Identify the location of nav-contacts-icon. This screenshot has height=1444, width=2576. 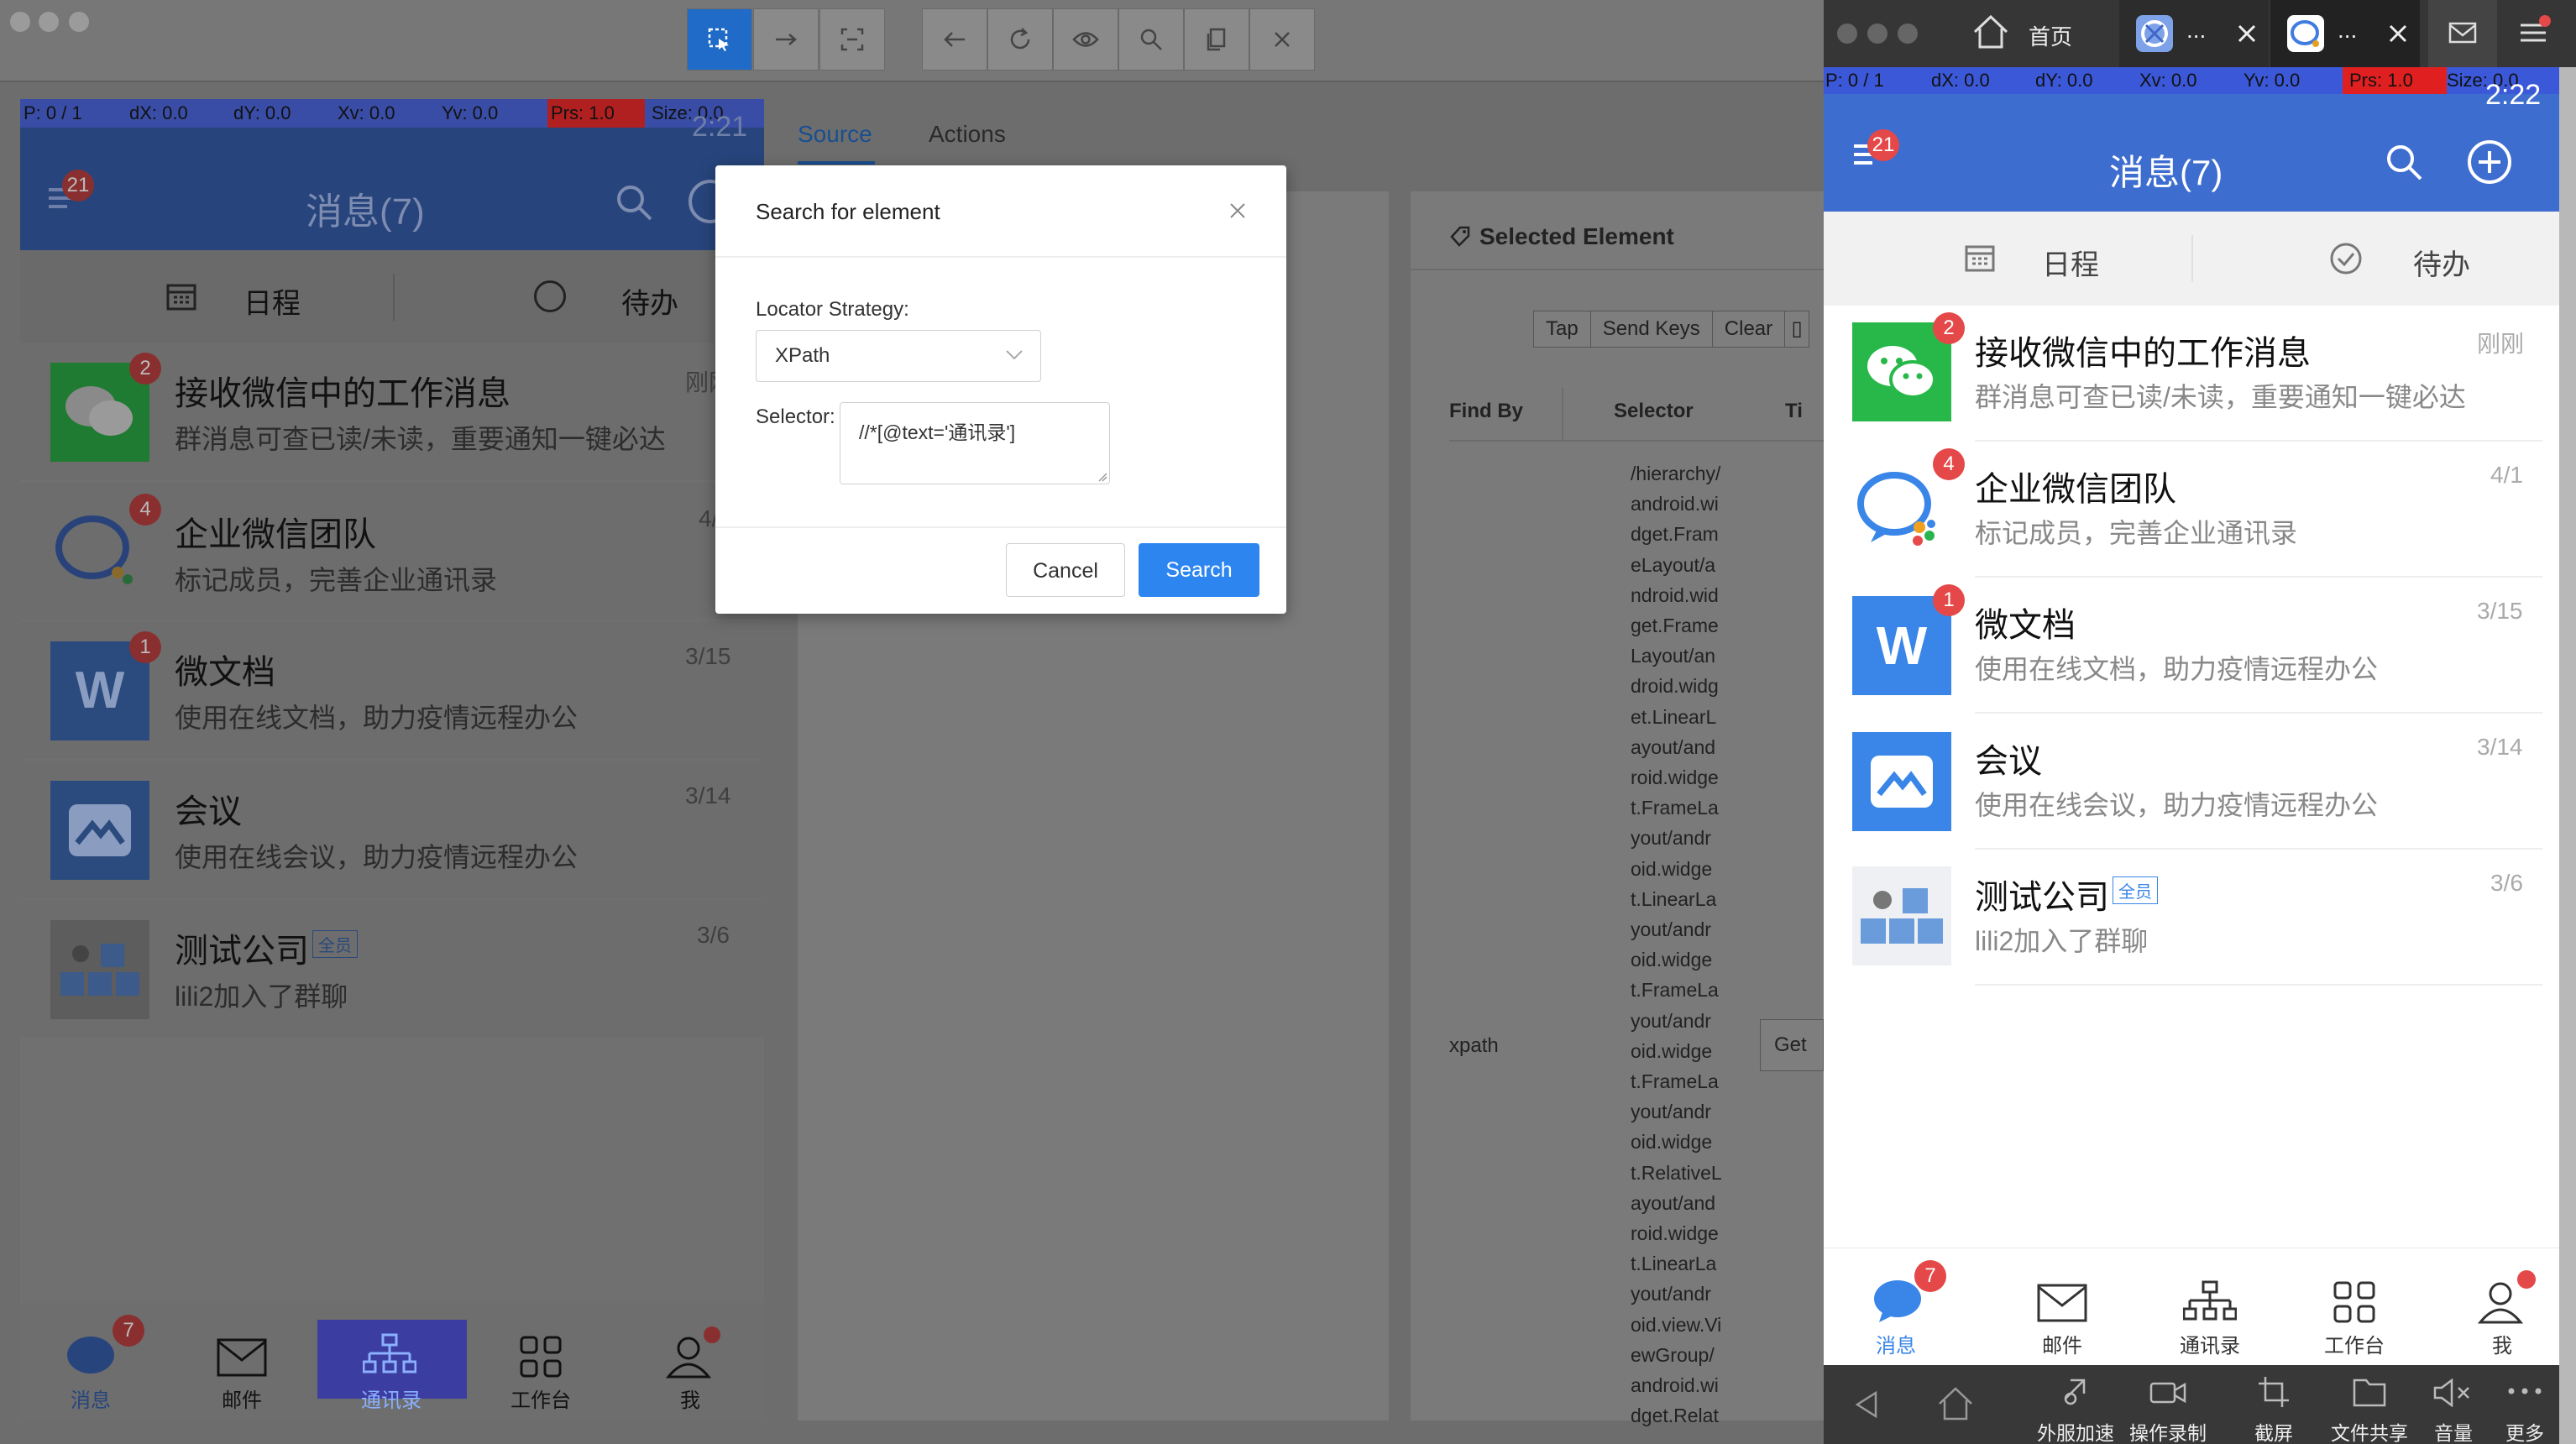
(2210, 1301).